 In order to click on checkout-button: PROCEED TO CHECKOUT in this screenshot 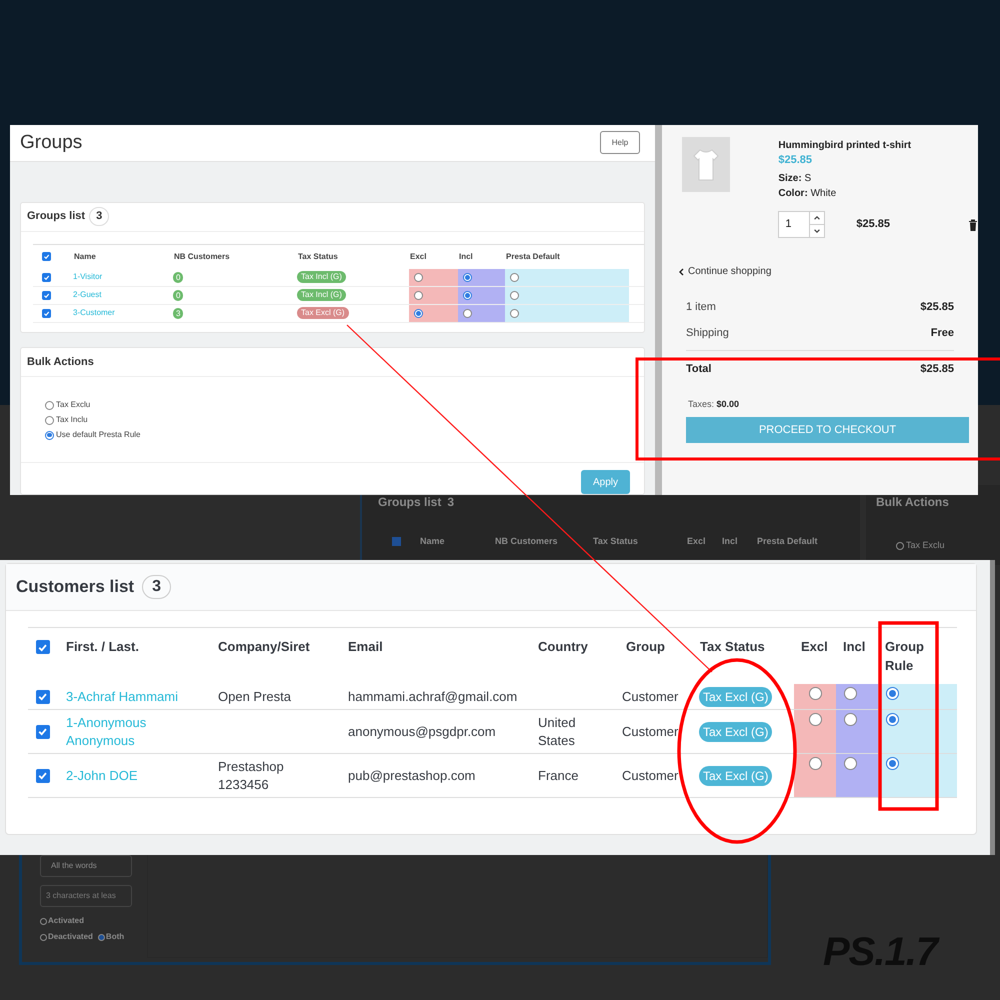, I will do `click(827, 430)`.